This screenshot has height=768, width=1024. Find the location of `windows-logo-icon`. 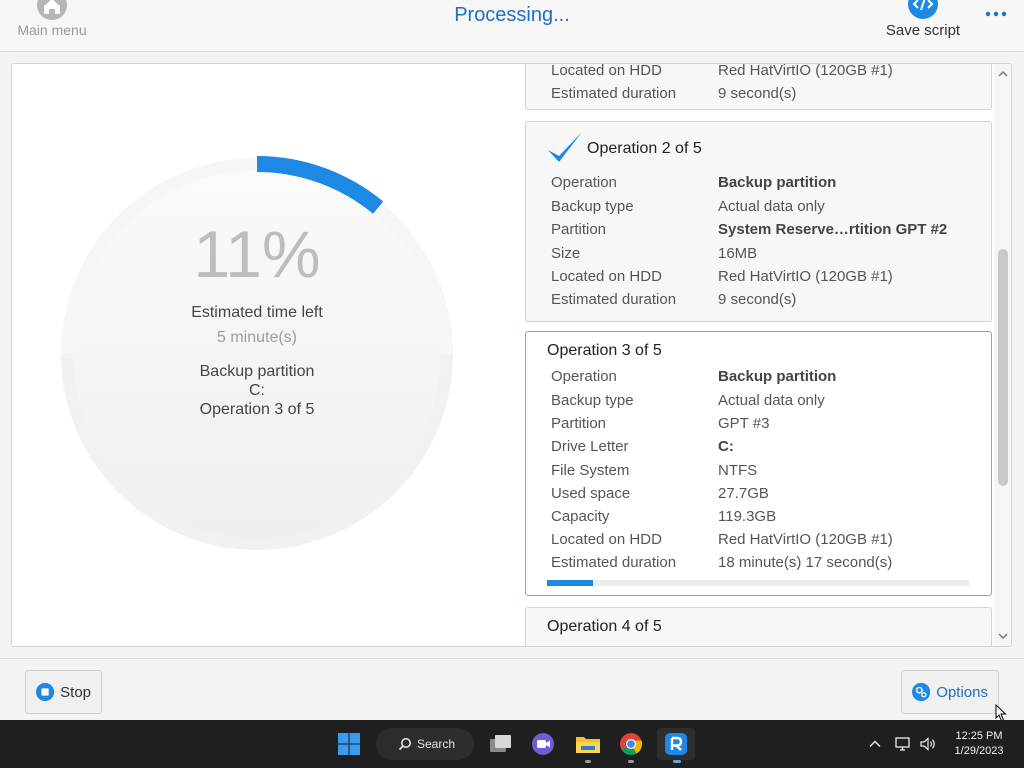

windows-logo-icon is located at coordinates (349, 744).